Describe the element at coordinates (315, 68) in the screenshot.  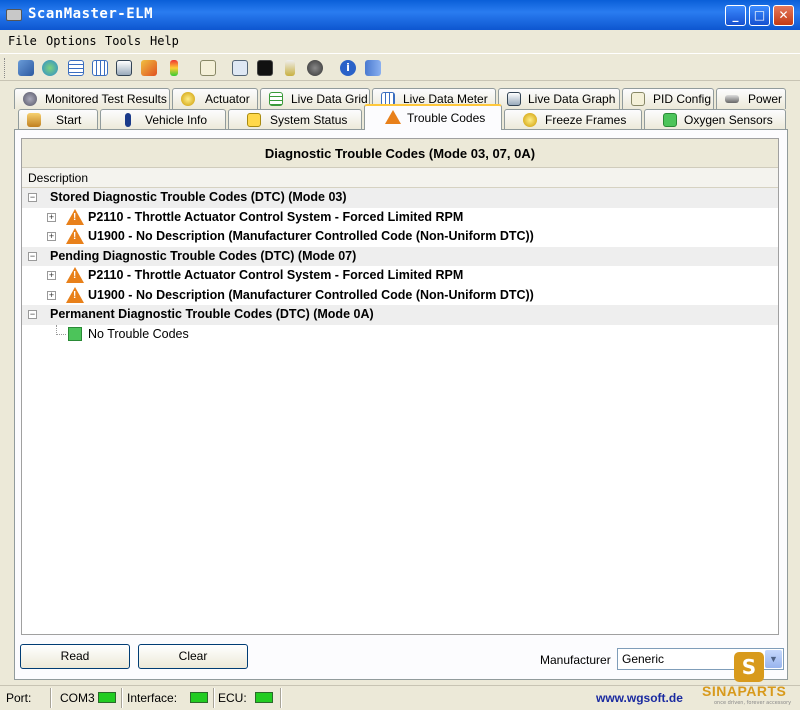
I see `disc-icon` at that location.